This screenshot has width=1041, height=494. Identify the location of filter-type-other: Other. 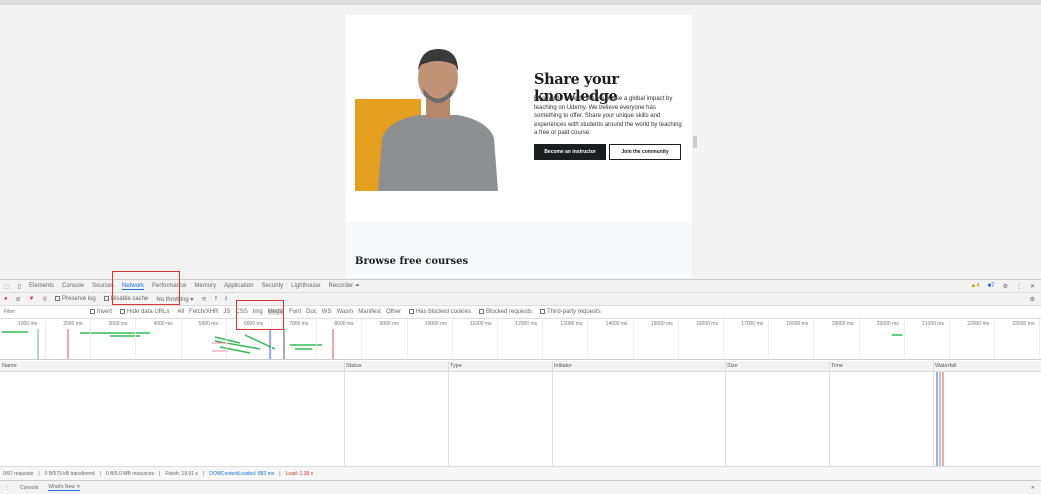
(393, 312).